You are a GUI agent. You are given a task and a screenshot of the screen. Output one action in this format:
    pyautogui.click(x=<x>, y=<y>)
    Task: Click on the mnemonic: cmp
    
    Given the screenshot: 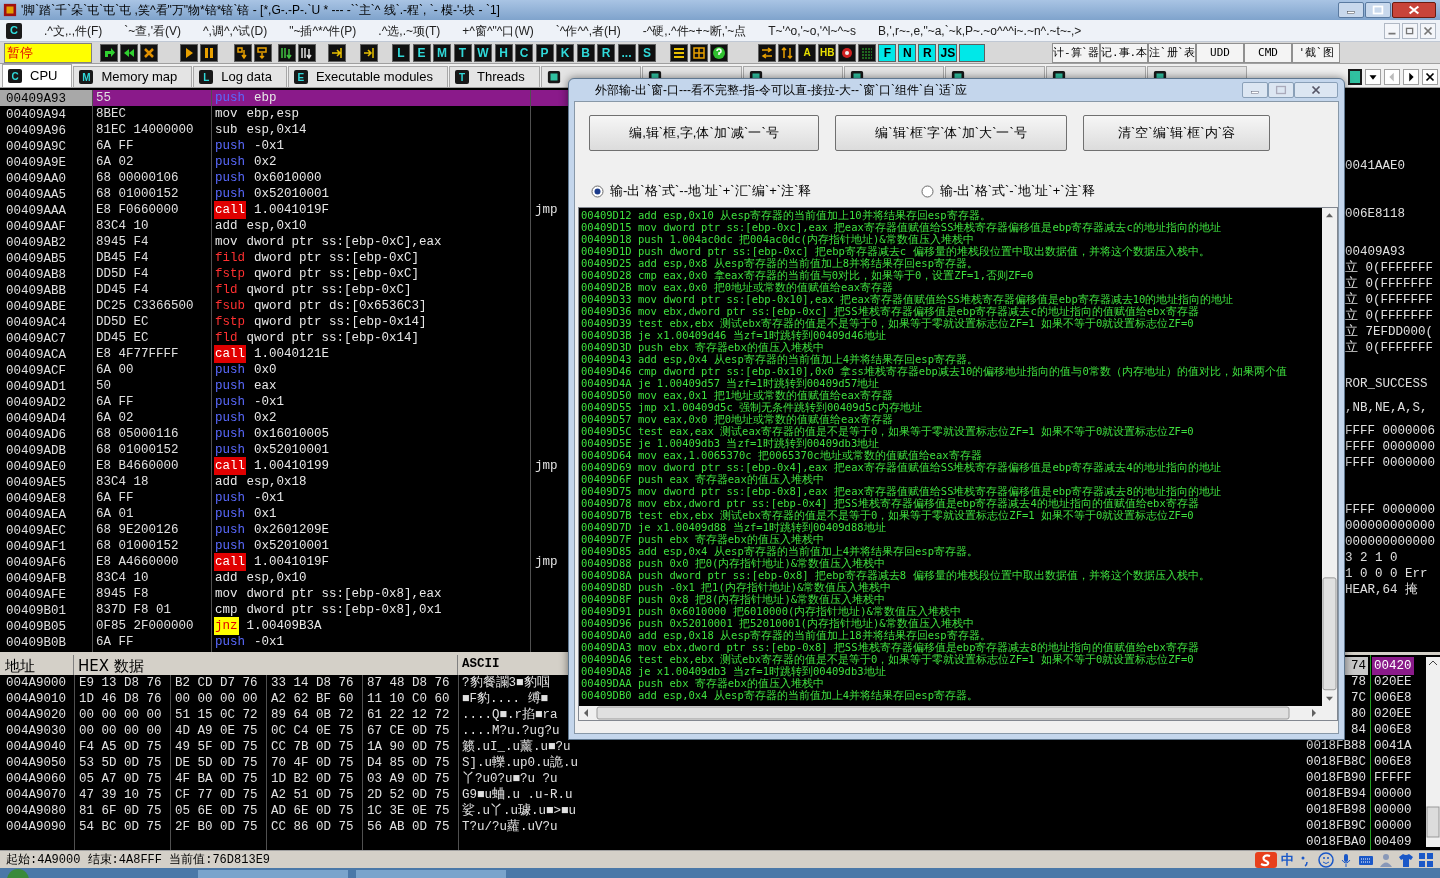 What is the action you would take?
    pyautogui.click(x=226, y=610)
    